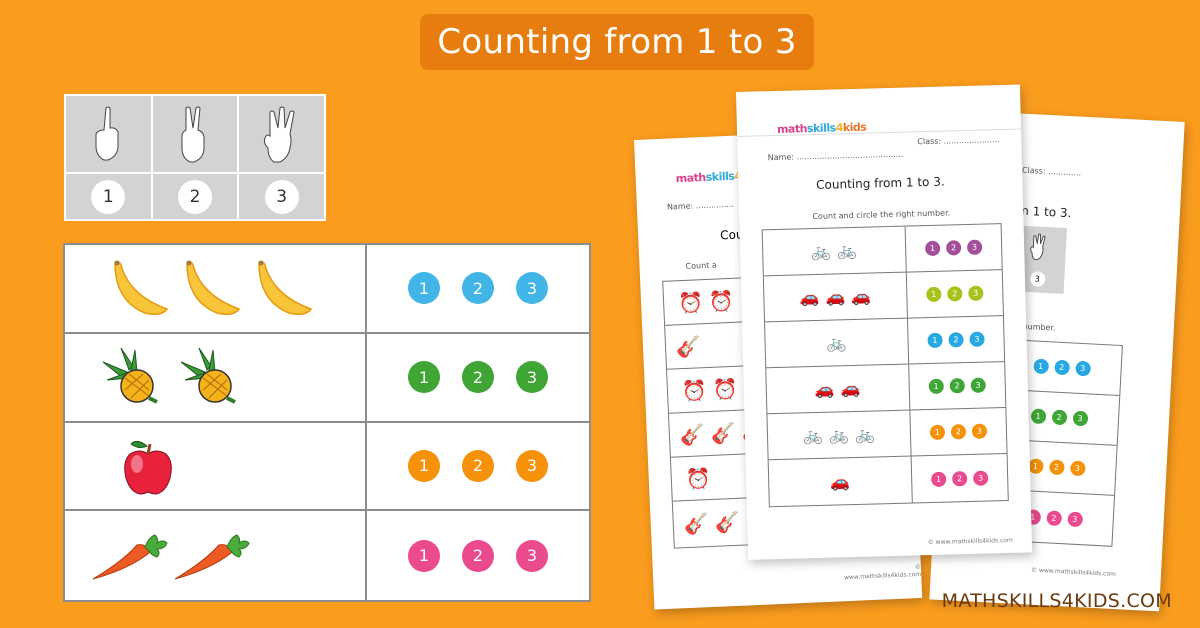 The width and height of the screenshot is (1200, 628). What do you see at coordinates (148, 467) in the screenshot?
I see `apple-icon` at bounding box center [148, 467].